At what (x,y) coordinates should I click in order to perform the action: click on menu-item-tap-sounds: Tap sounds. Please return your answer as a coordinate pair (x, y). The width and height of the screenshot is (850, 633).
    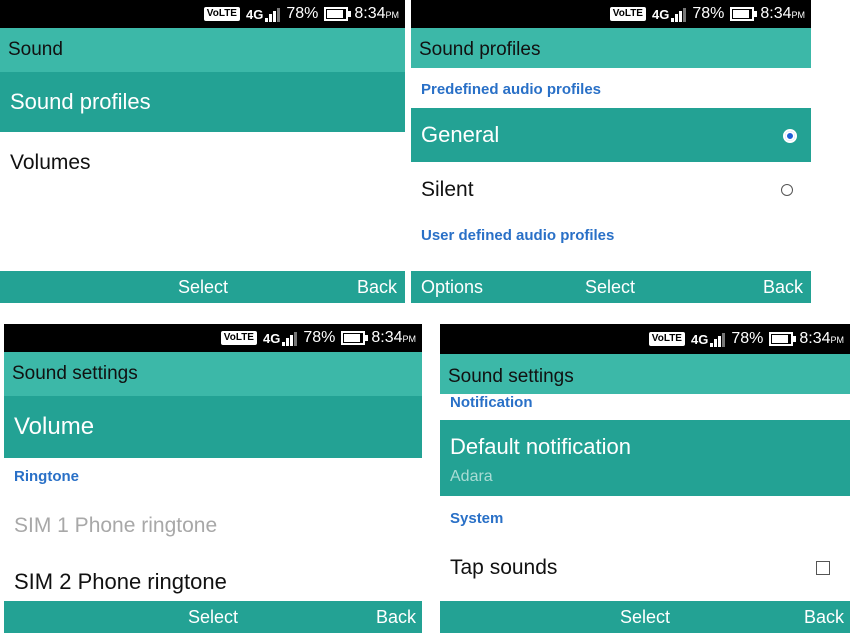
    Looking at the image, I should click on (645, 568).